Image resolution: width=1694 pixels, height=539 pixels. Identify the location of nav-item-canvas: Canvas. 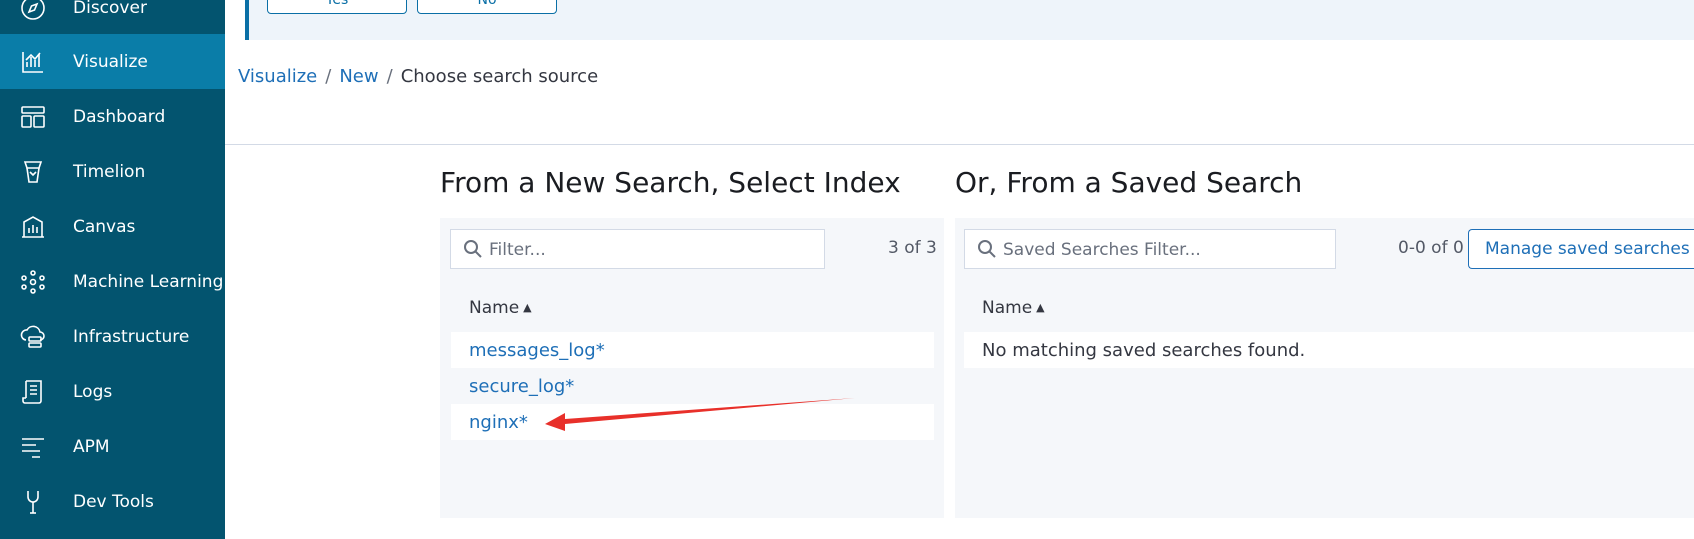
(112, 226).